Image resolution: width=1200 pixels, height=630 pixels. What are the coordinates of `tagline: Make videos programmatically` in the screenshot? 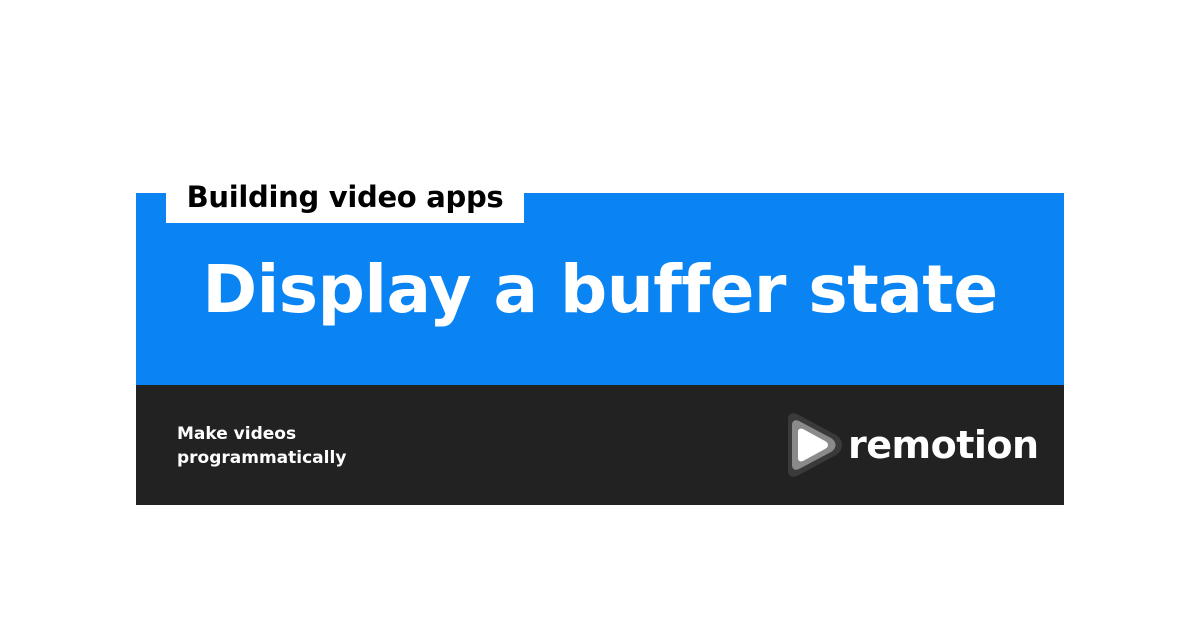 It's located at (261, 446).